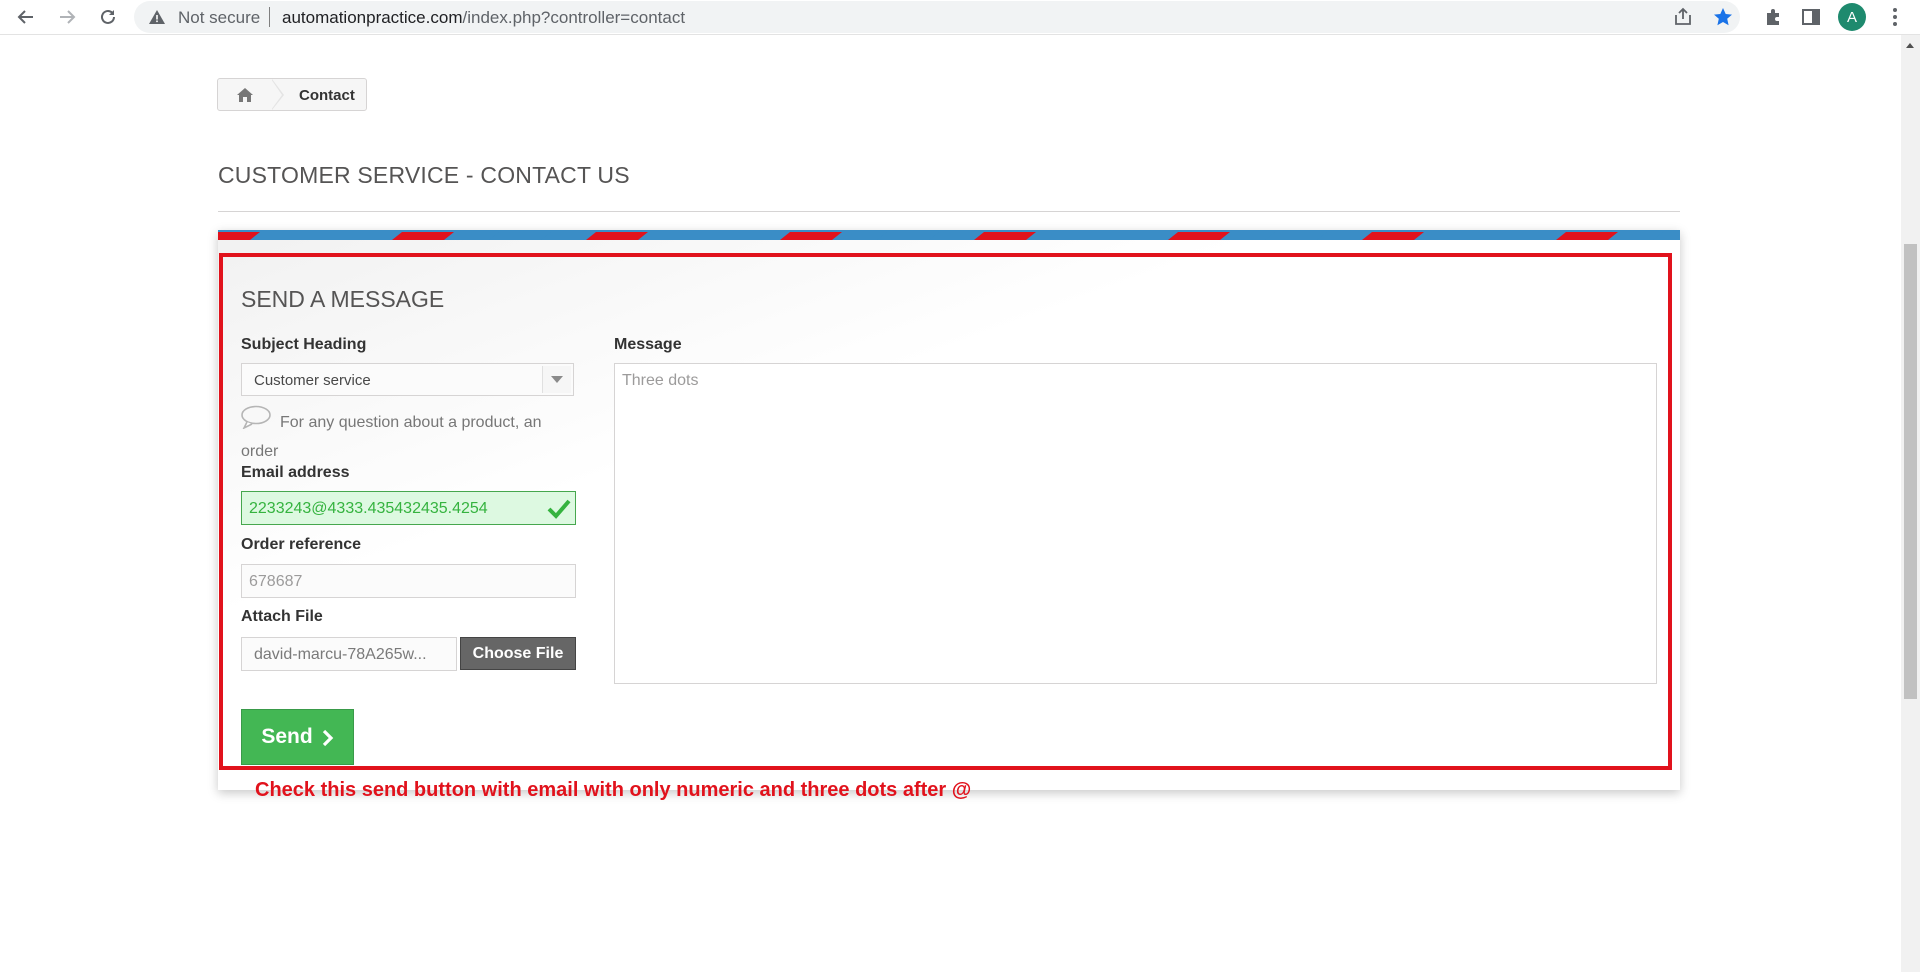 This screenshot has height=972, width=1920. I want to click on order-reference-field: 678687, so click(408, 581).